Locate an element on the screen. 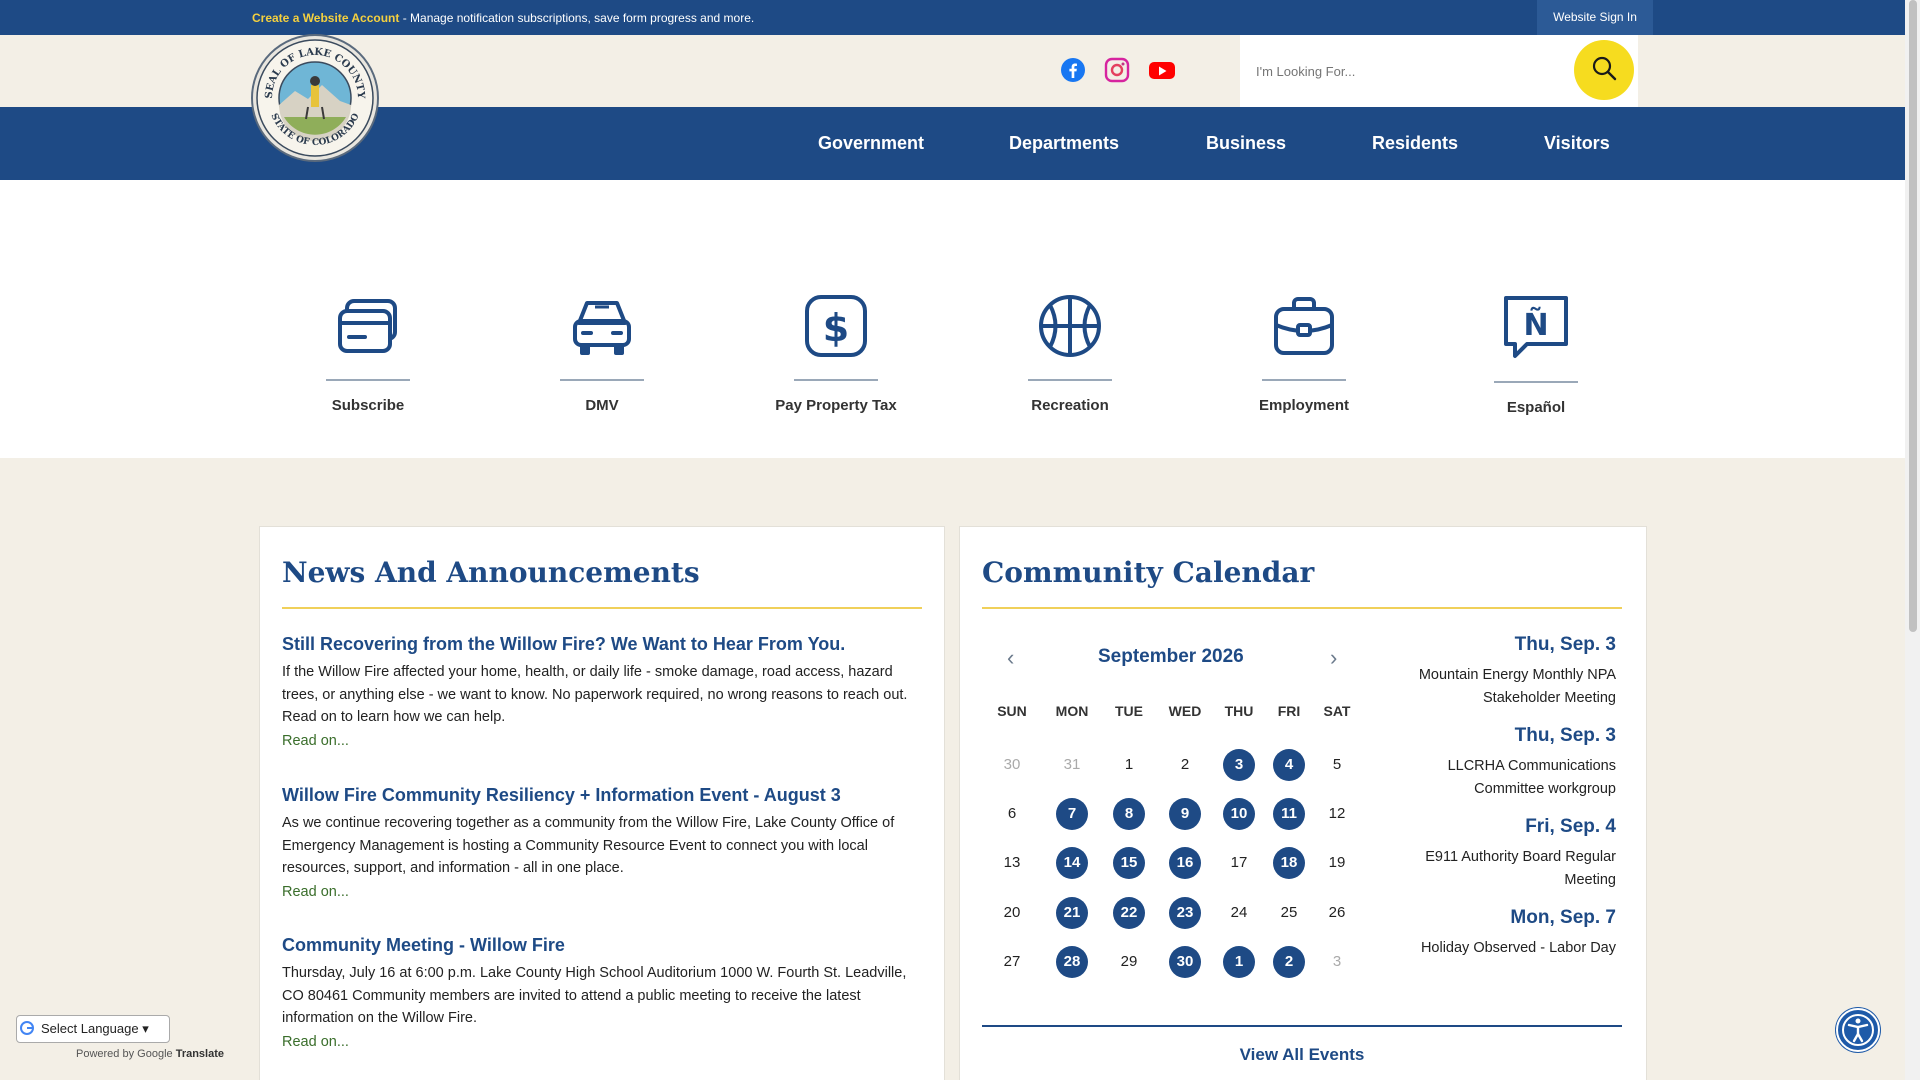 The width and height of the screenshot is (1920, 1080). calendar-day: 5 is located at coordinates (1337, 764).